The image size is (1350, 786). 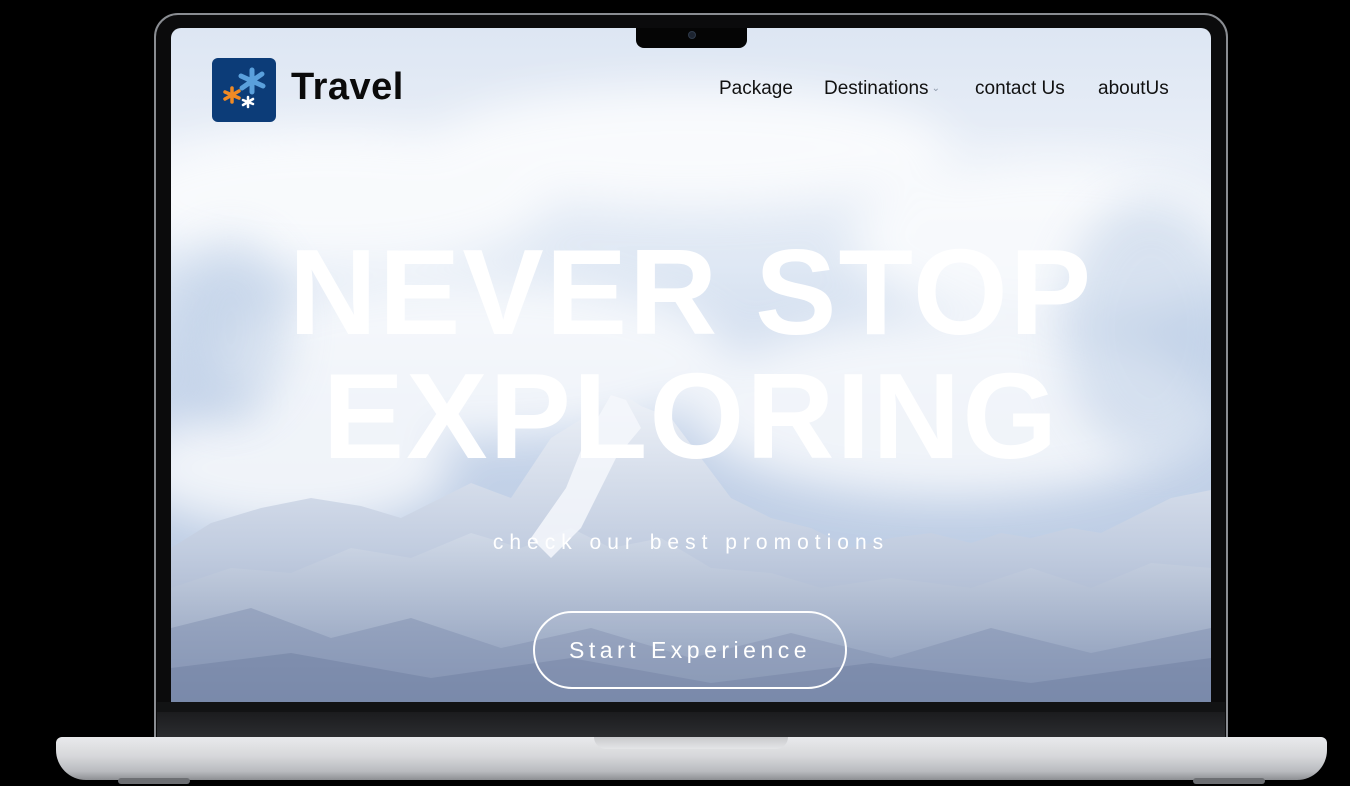 What do you see at coordinates (691, 416) in the screenshot?
I see `hero-title-line-2: EXPLORING` at bounding box center [691, 416].